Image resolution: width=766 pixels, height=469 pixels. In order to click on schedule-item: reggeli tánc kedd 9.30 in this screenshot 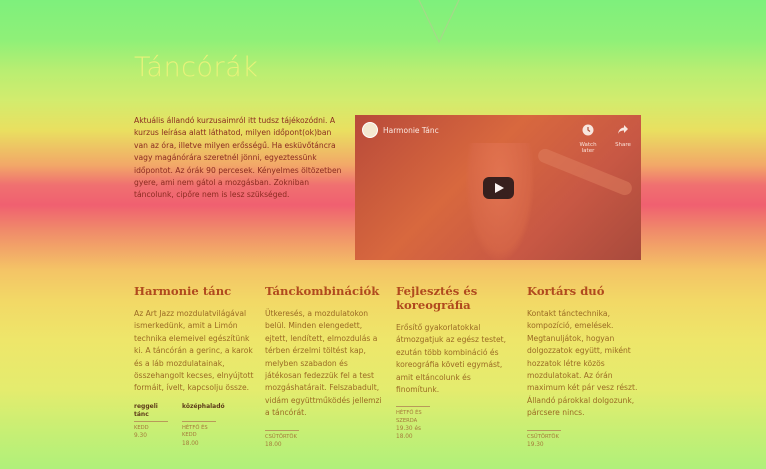, I will do `click(151, 425)`.